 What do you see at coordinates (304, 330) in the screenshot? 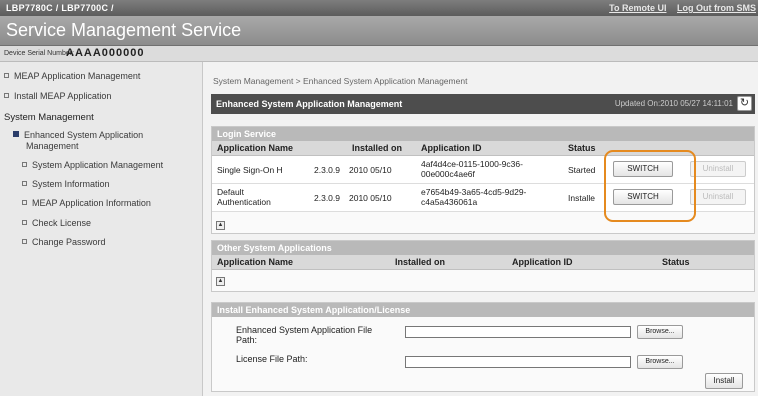
I see `app-file-label: Enhanced System Application File` at bounding box center [304, 330].